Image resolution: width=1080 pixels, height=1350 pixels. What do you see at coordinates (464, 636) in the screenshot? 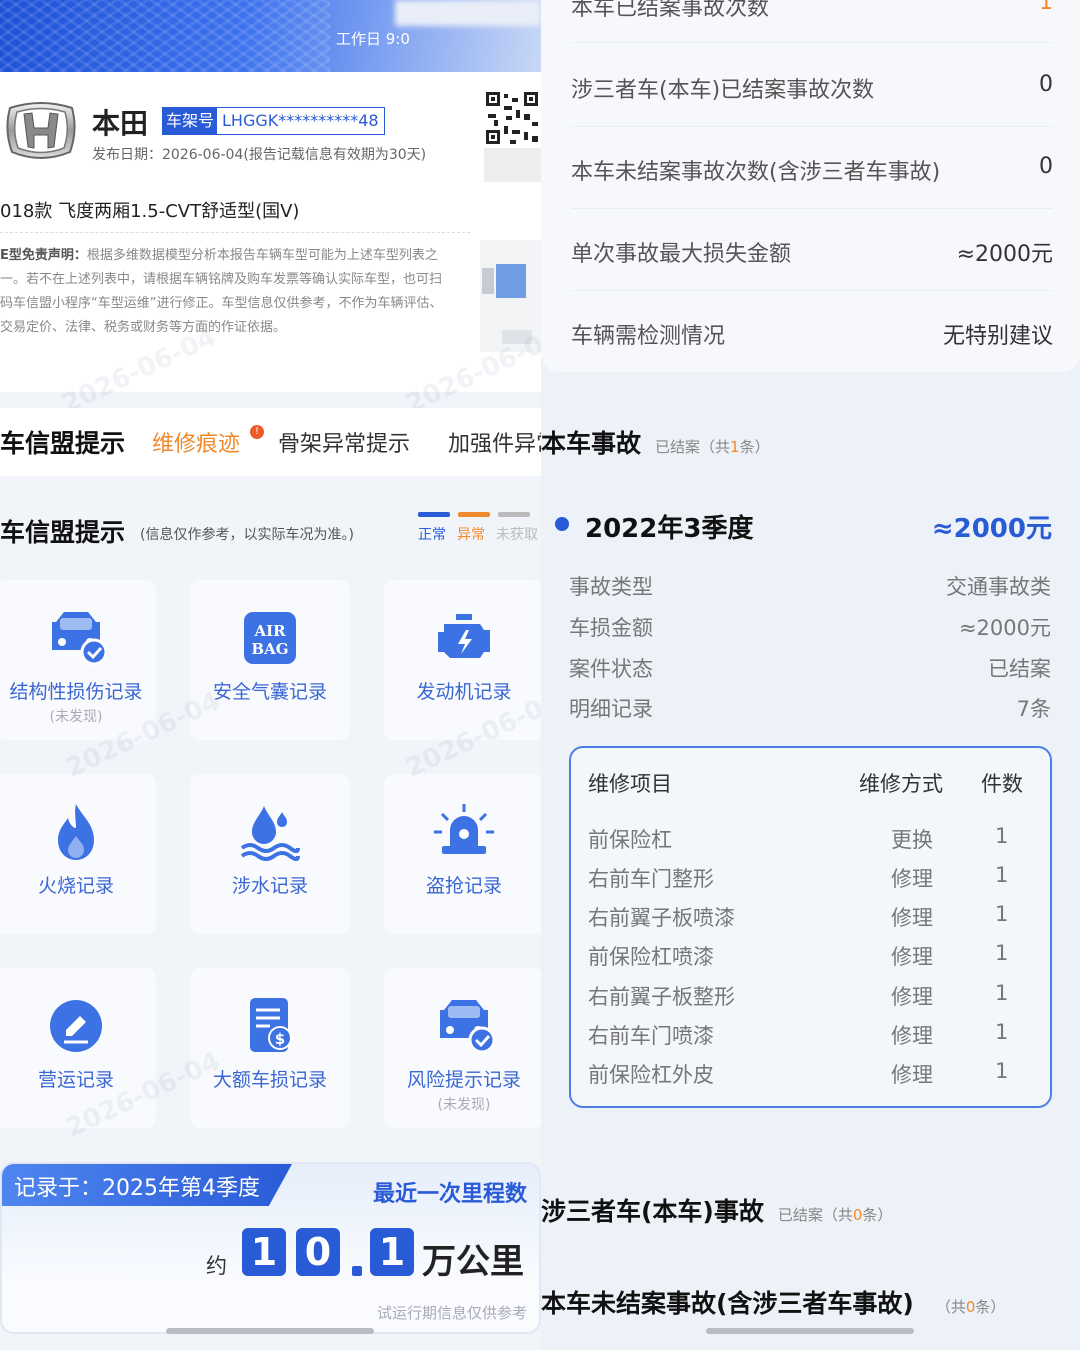
I see `engine-icon` at bounding box center [464, 636].